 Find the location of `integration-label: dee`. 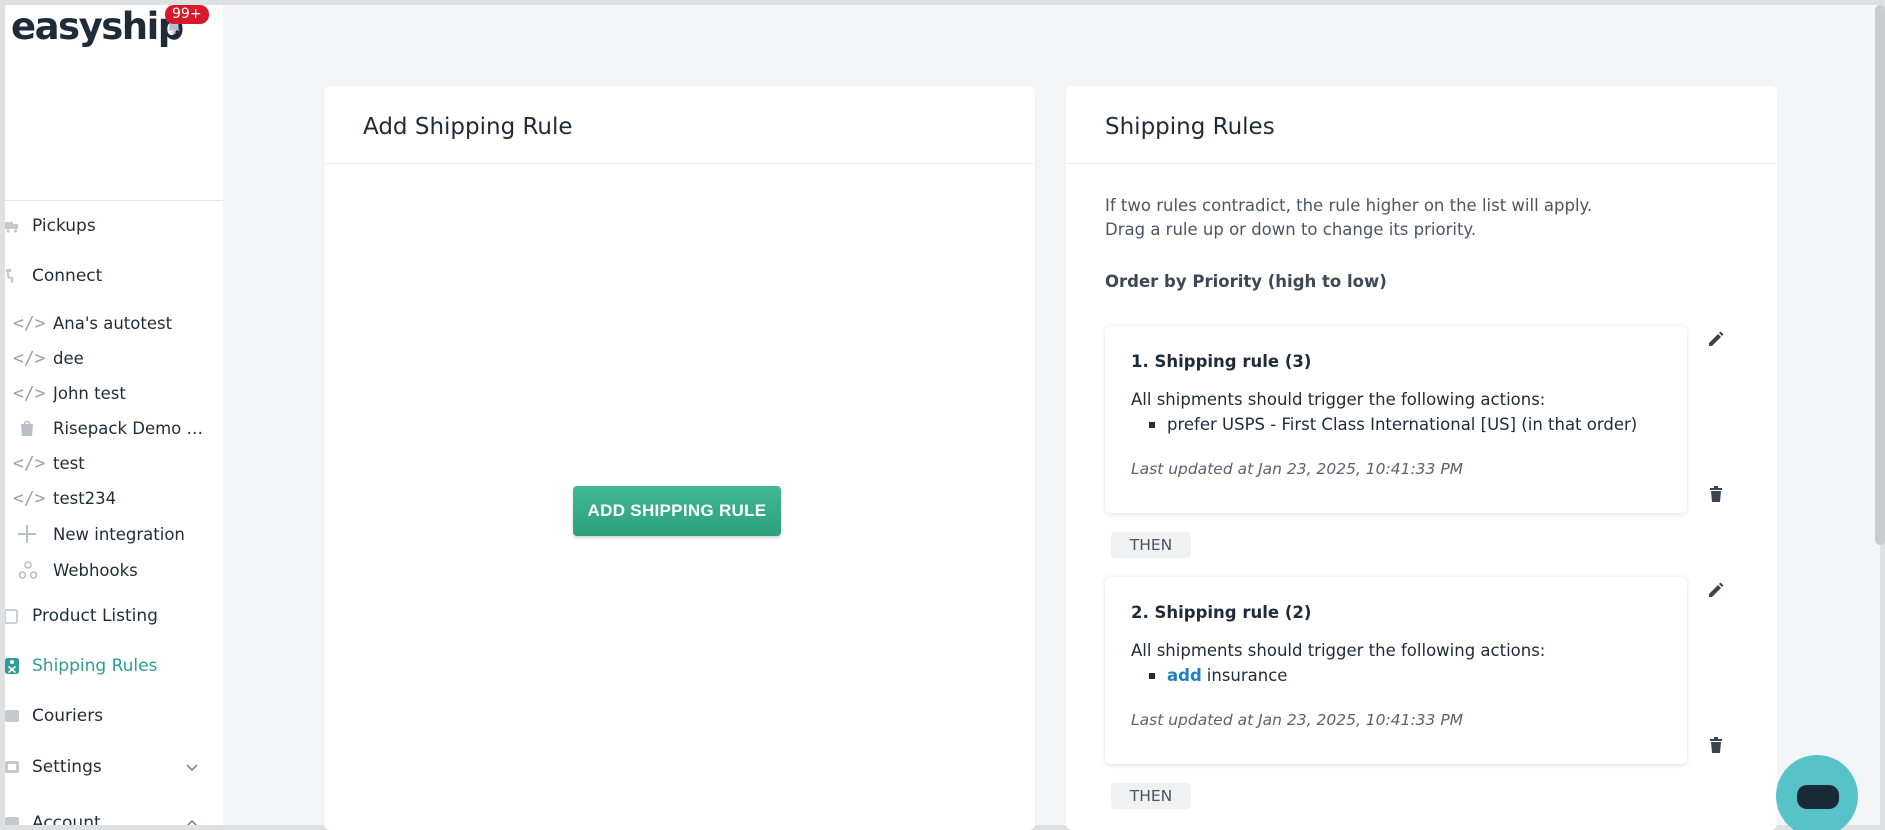

integration-label: dee is located at coordinates (68, 358).